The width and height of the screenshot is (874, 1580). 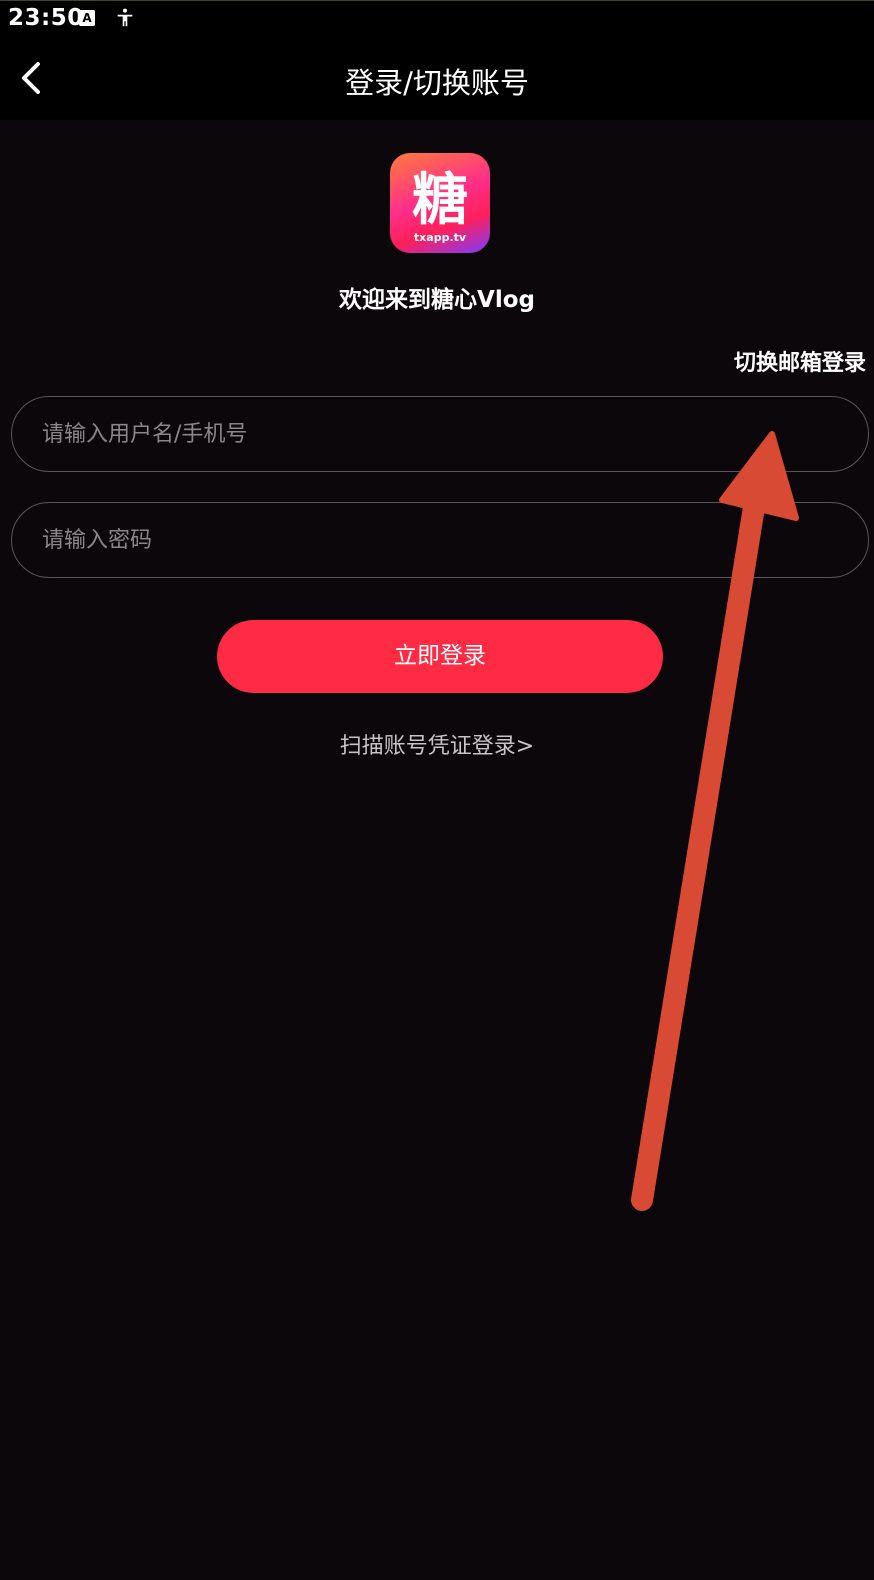 What do you see at coordinates (440, 200) in the screenshot?
I see `logo-char: 糖` at bounding box center [440, 200].